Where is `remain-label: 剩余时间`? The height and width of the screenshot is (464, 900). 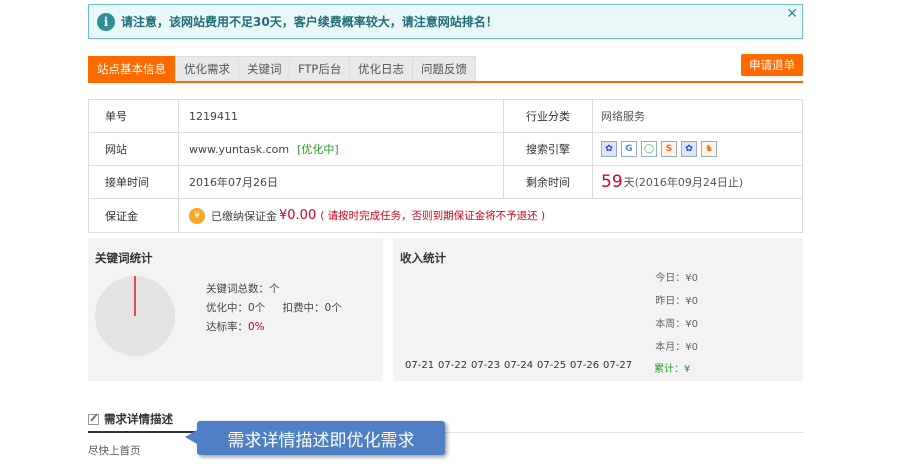
remain-label: 剩余时间 is located at coordinates (548, 182).